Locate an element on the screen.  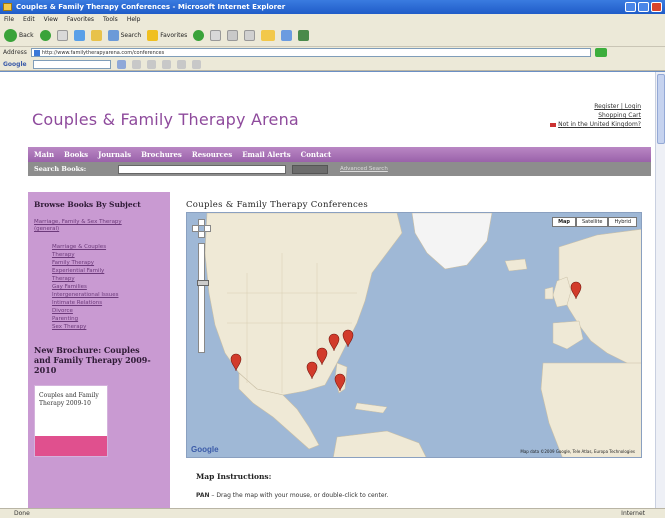
subject-link: Gay Families is located at coordinates (108, 287).